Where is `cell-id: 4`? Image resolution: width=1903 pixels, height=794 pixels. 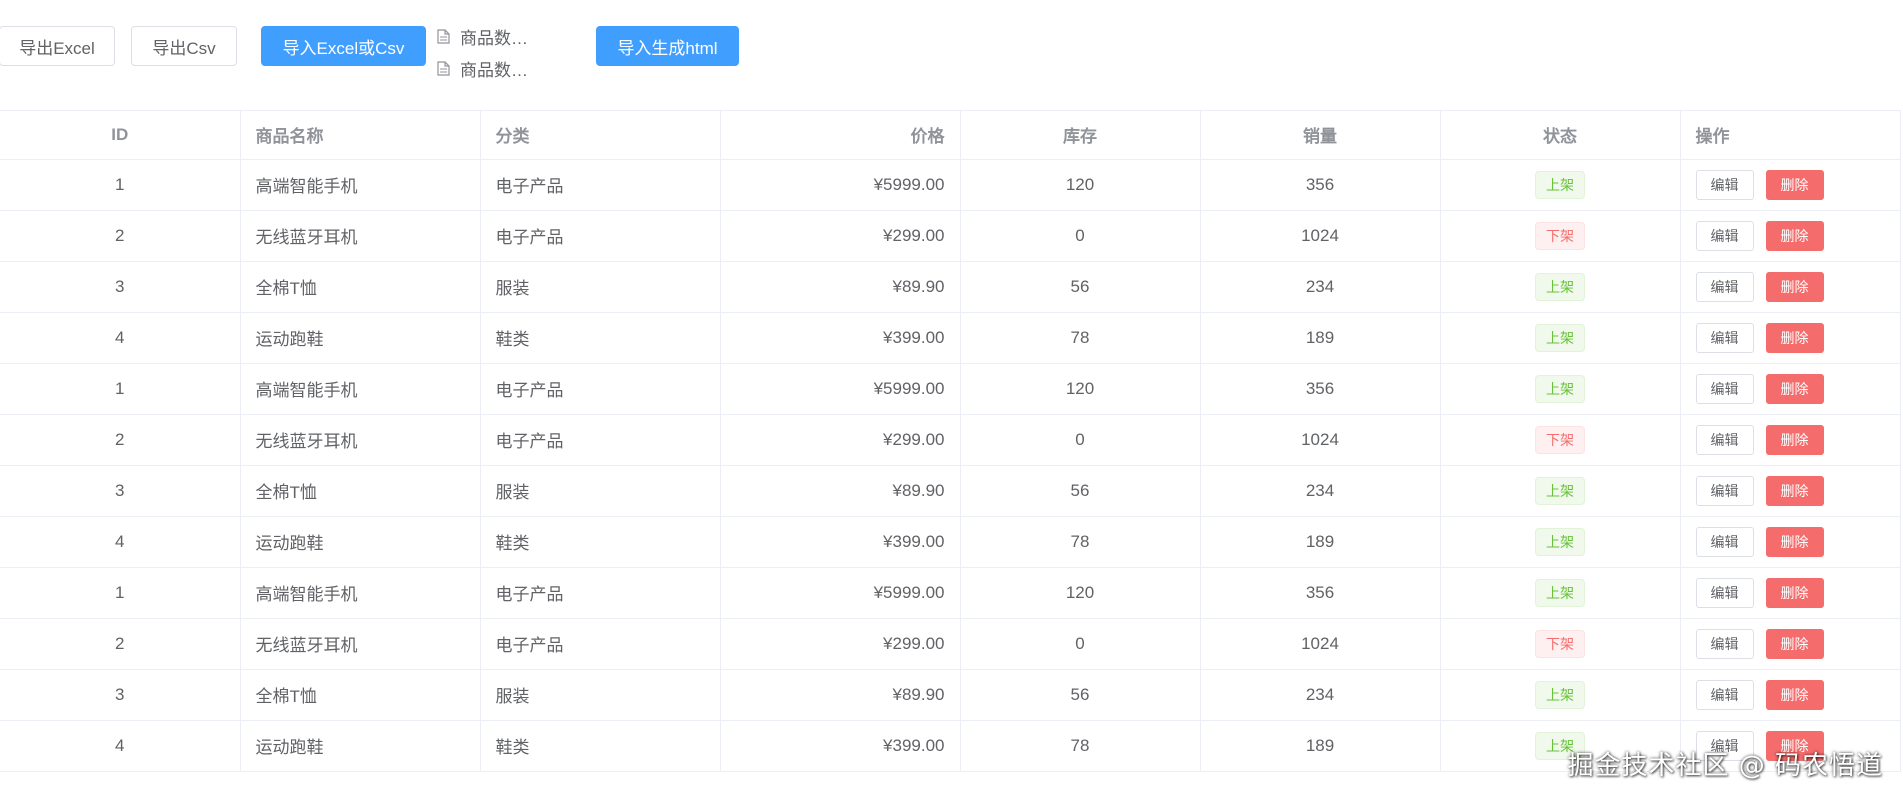
cell-id: 4 is located at coordinates (120, 338).